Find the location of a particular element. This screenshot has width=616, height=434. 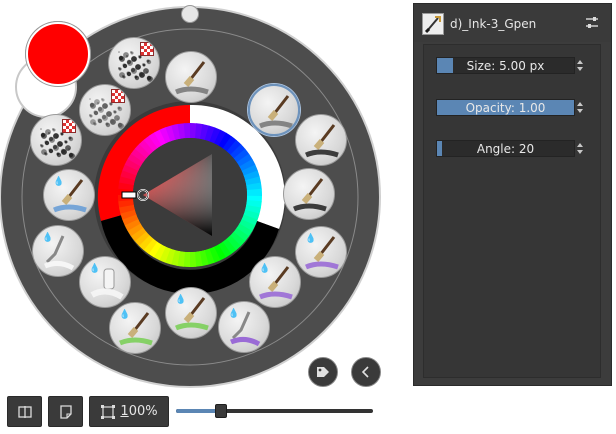

preset-blender-green: 💧 is located at coordinates (191, 313).